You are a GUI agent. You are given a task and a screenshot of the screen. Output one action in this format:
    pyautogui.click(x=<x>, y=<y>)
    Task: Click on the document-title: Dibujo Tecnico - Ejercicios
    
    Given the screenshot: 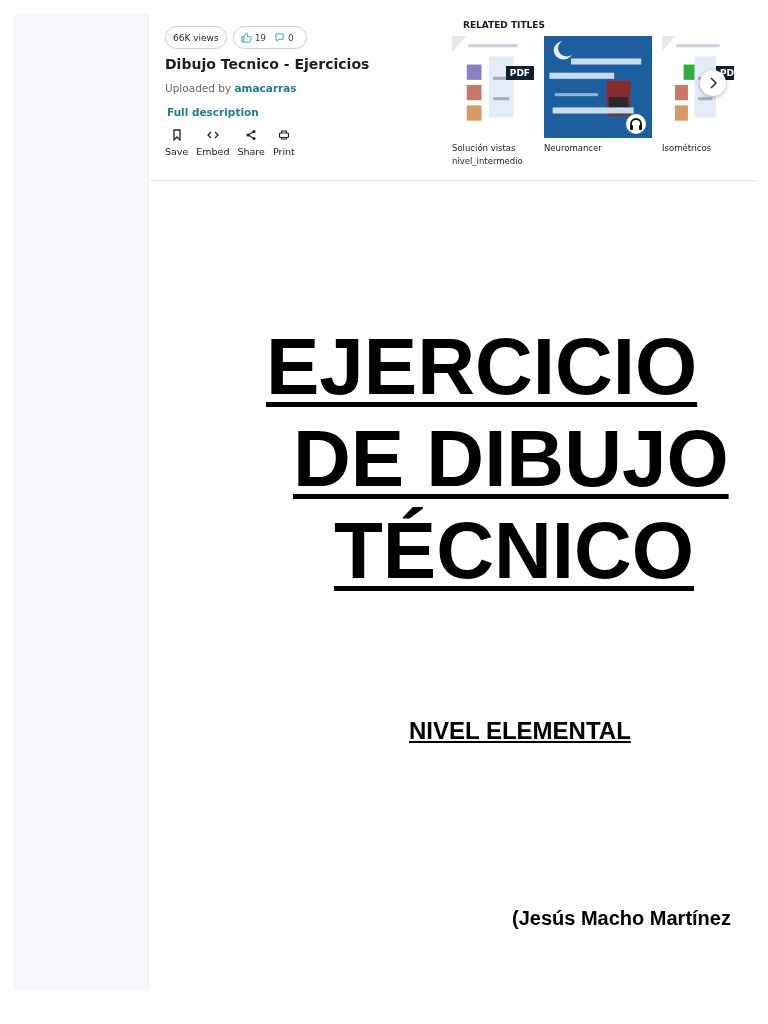 What is the action you would take?
    pyautogui.click(x=268, y=64)
    